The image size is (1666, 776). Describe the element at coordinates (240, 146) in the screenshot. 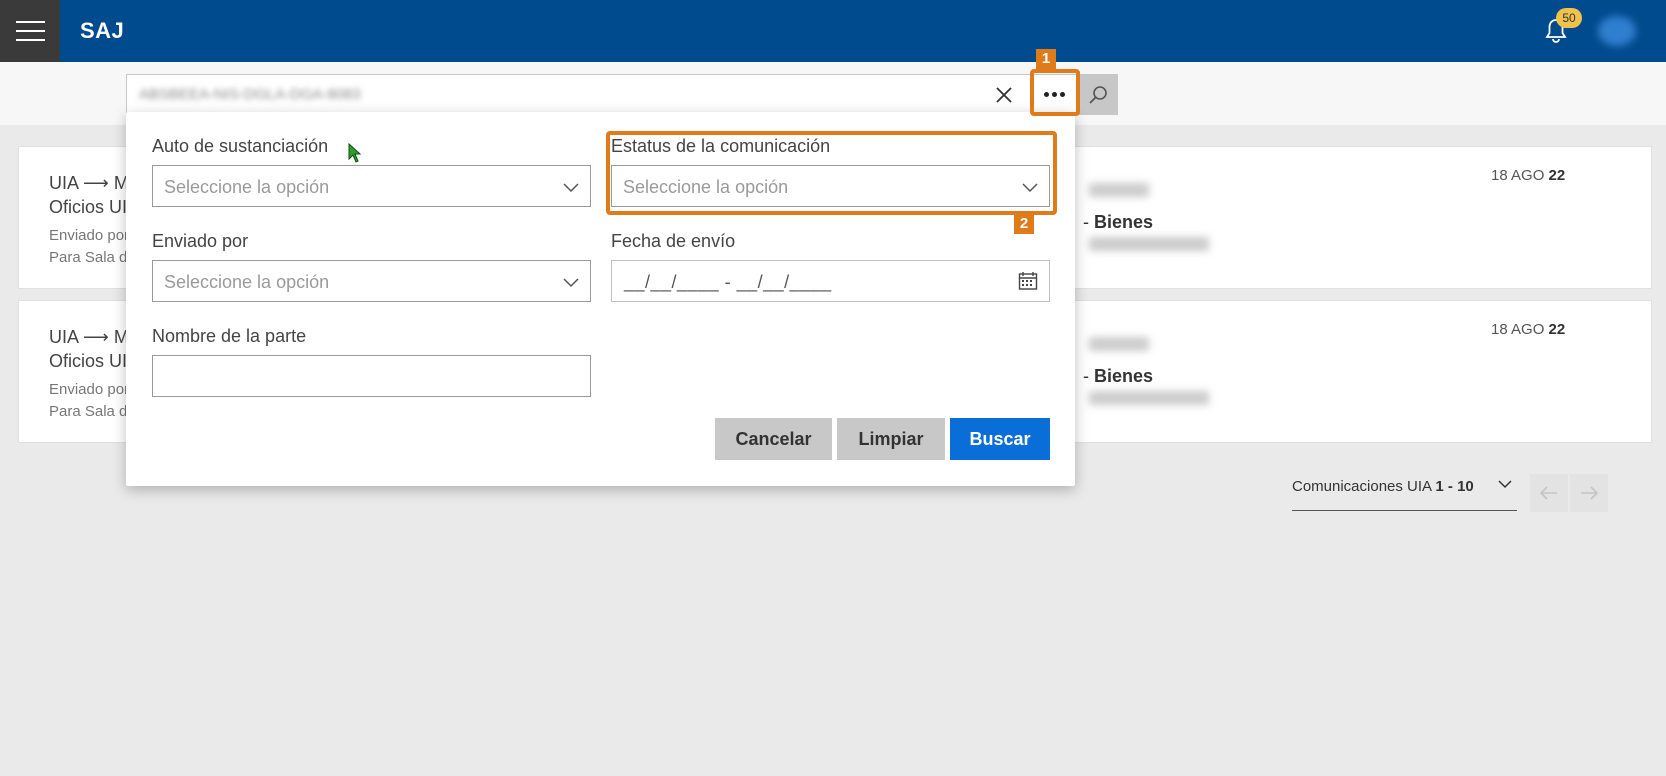

I see `auto-label: Auto de sustanciación` at that location.